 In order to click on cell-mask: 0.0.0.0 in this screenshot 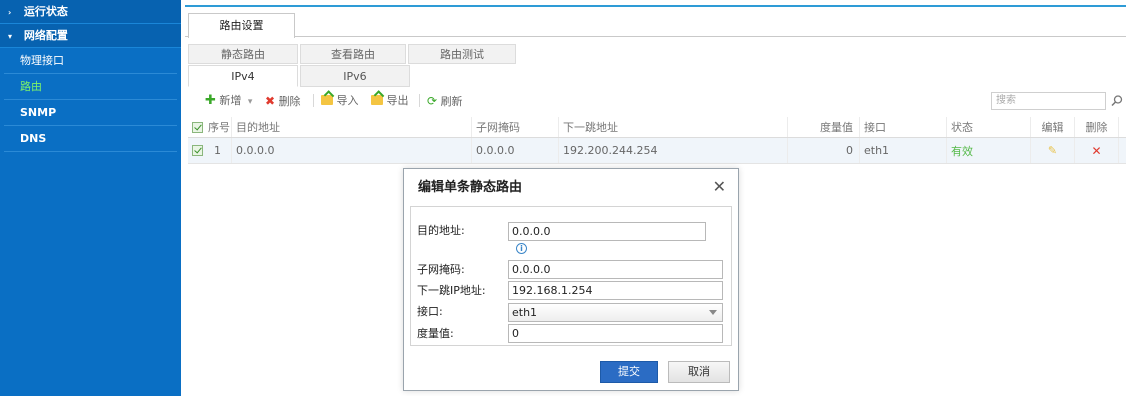, I will do `click(515, 150)`.